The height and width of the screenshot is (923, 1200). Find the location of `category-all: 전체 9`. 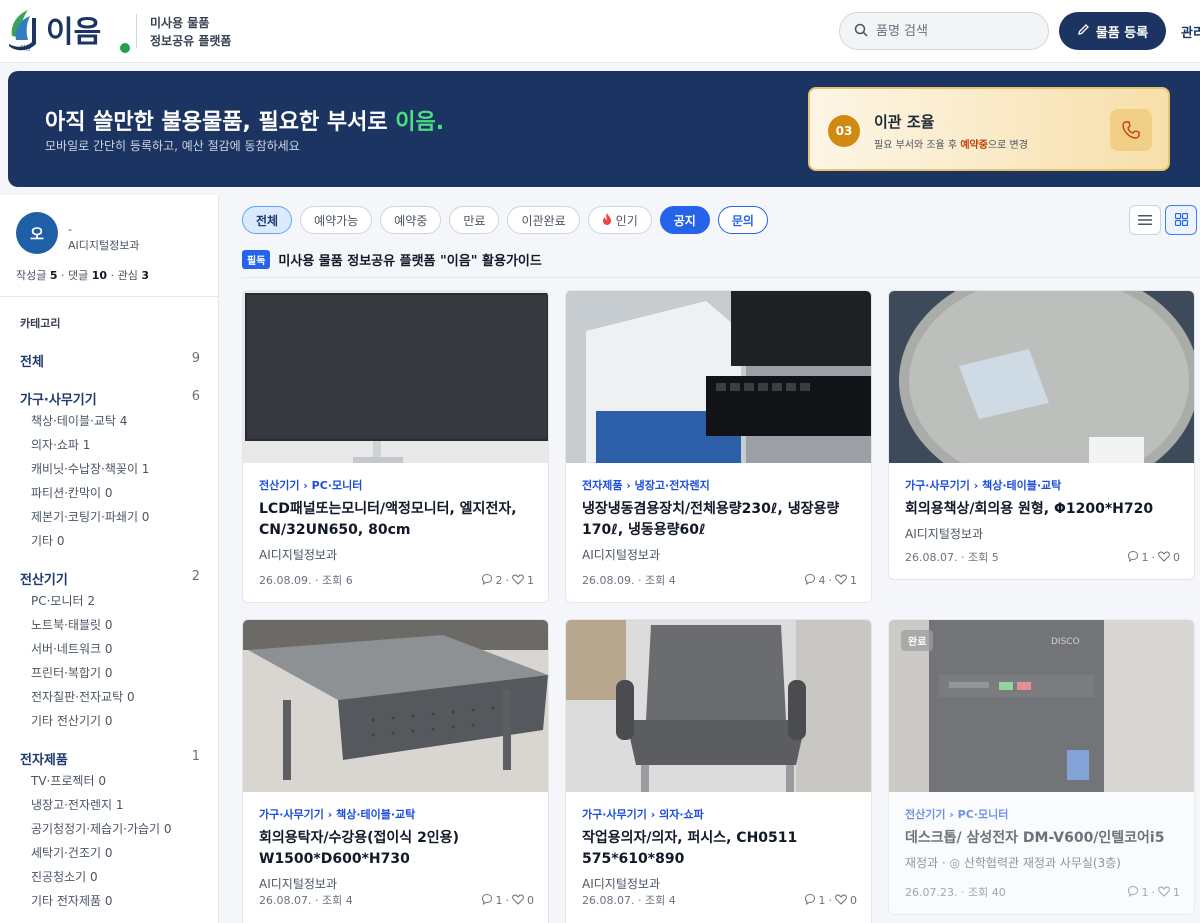

category-all: 전체 9 is located at coordinates (110, 361).